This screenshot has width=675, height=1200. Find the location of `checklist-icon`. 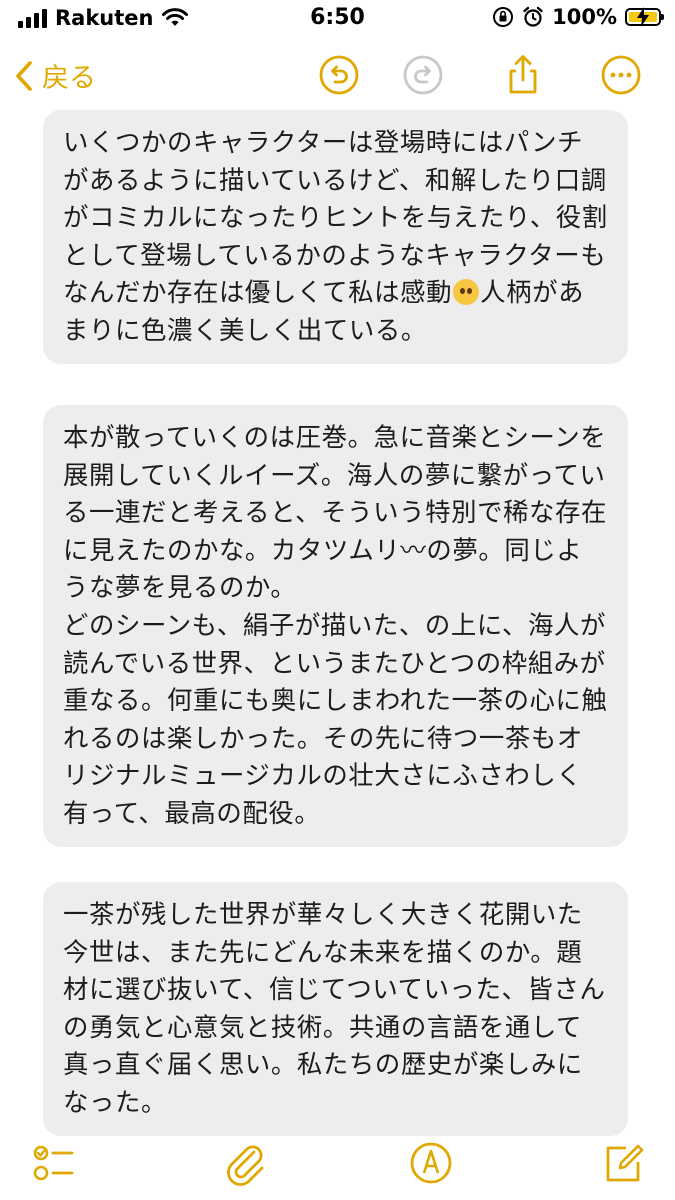

checklist-icon is located at coordinates (53, 1163).